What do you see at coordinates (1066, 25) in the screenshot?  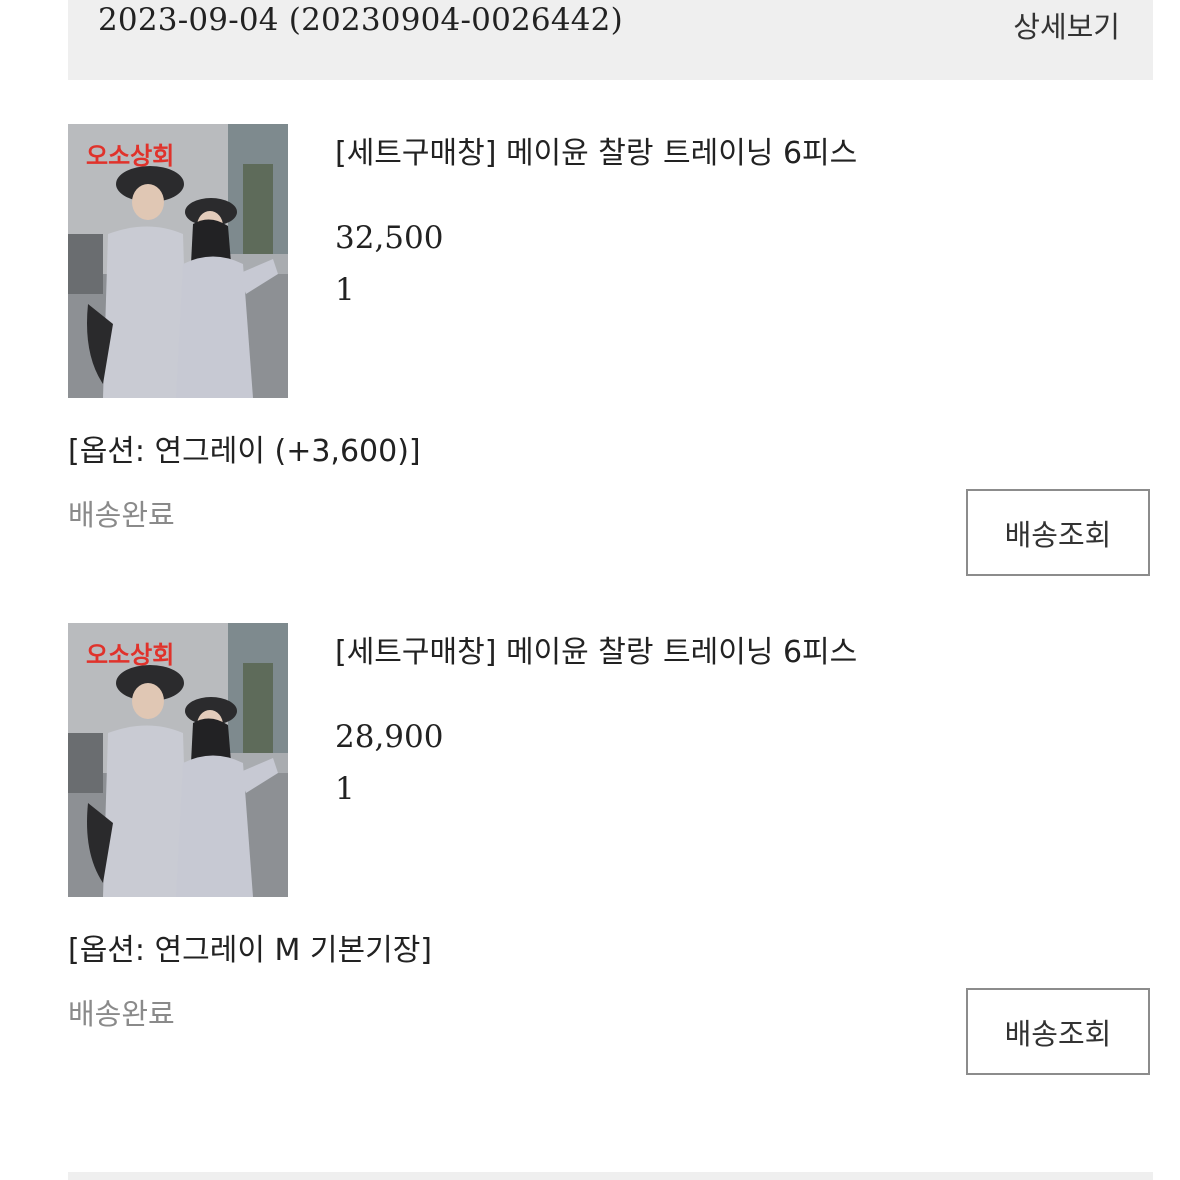 I see `order-detail-link: 상세보기` at bounding box center [1066, 25].